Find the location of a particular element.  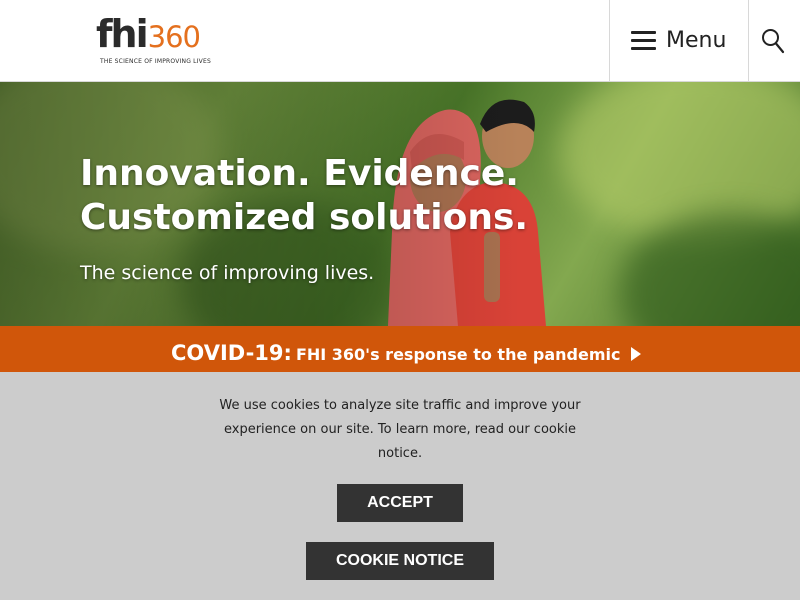

accept-cookies-button: ACCEPT is located at coordinates (400, 503).